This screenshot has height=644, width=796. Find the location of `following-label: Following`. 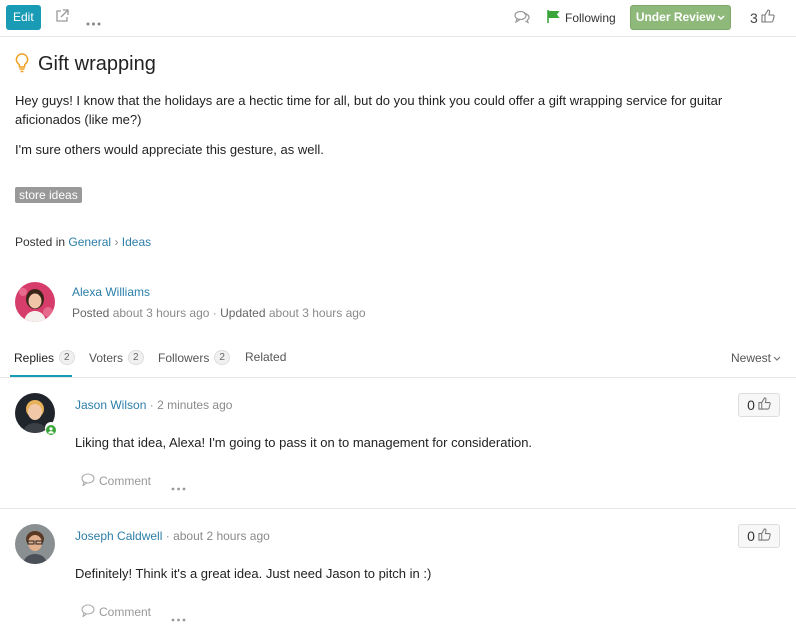

following-label: Following is located at coordinates (590, 18).